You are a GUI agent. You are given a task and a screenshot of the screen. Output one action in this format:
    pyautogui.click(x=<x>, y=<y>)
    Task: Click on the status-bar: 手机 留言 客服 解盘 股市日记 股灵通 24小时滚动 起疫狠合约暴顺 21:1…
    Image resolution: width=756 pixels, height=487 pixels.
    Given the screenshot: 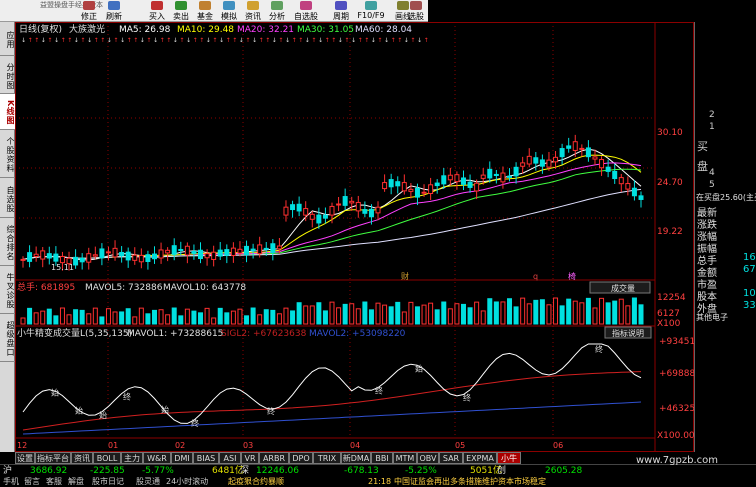 What is the action you would take?
    pyautogui.click(x=378, y=482)
    